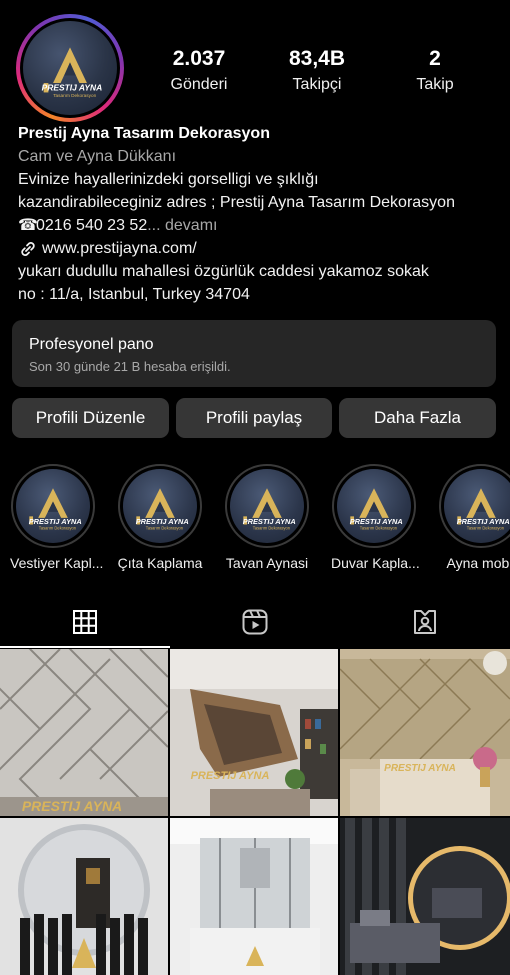 The width and height of the screenshot is (510, 975). I want to click on edit-profile-button: Profili Düzenle, so click(90, 418).